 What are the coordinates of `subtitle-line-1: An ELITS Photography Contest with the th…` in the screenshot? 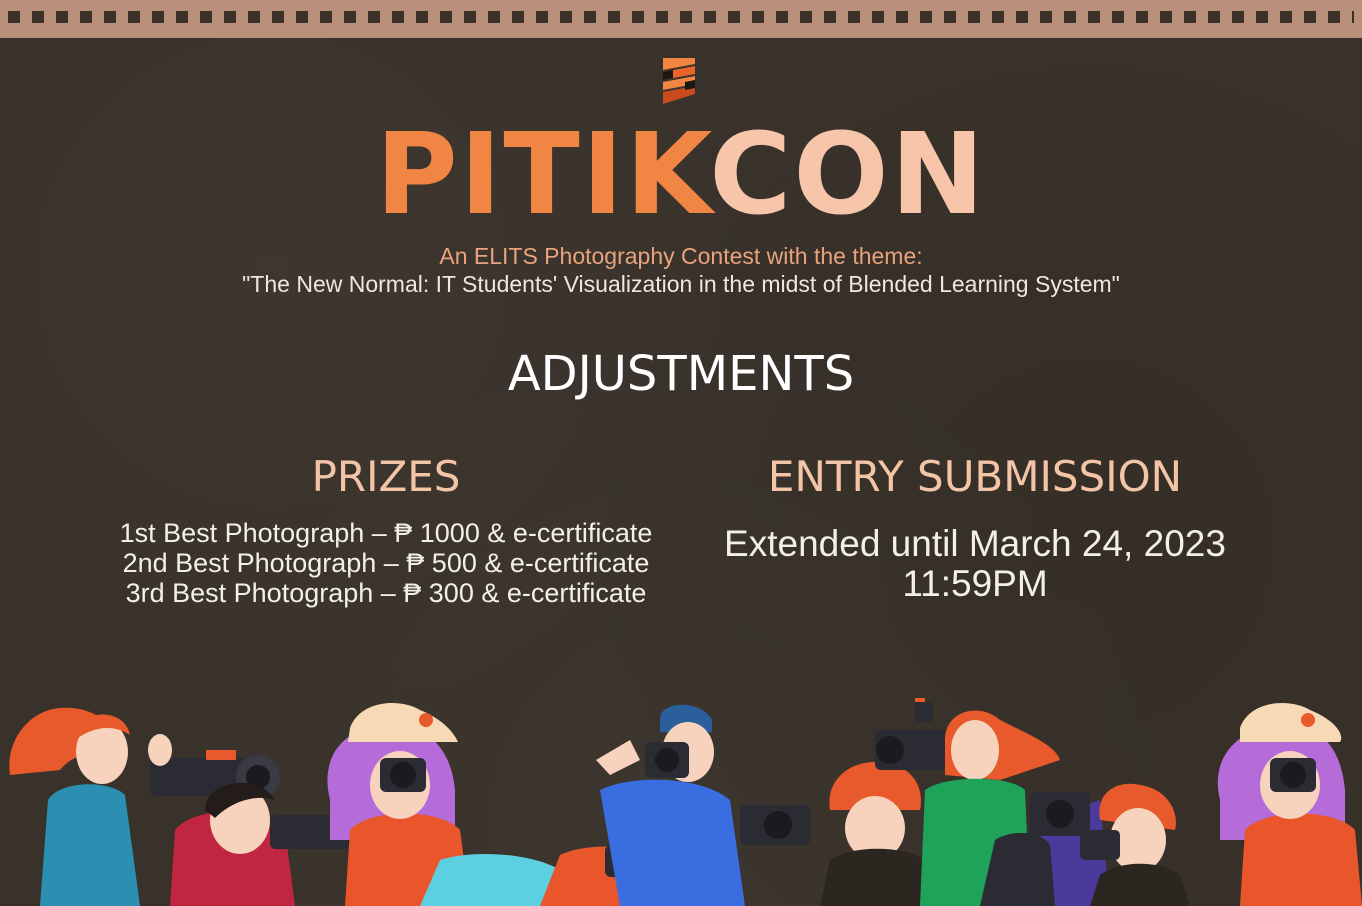 It's located at (681, 256).